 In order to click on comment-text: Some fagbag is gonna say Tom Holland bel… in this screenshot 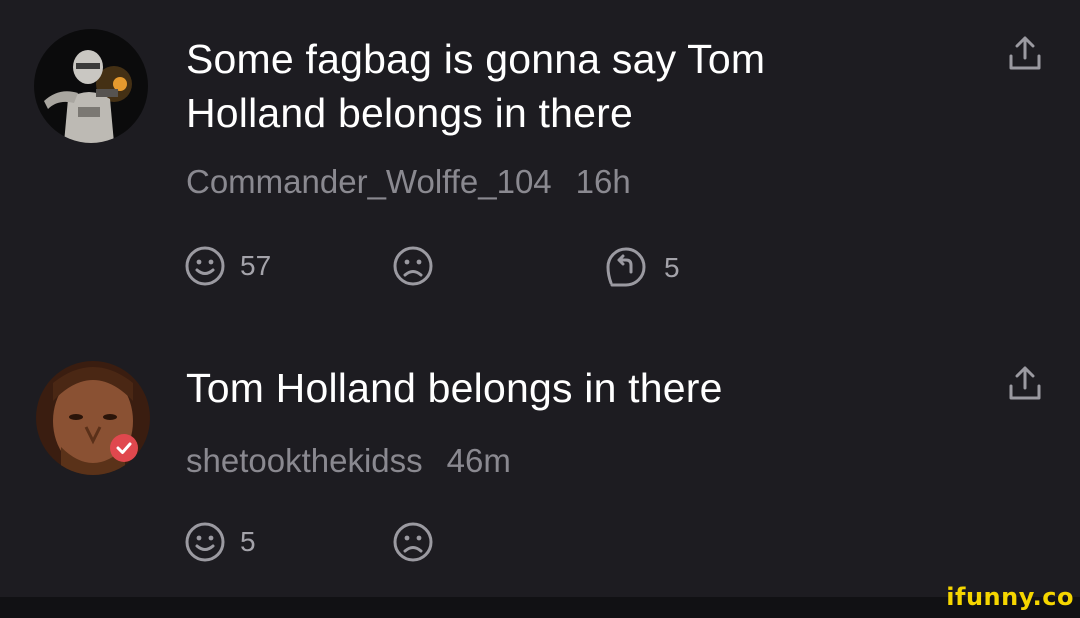, I will do `click(476, 86)`.